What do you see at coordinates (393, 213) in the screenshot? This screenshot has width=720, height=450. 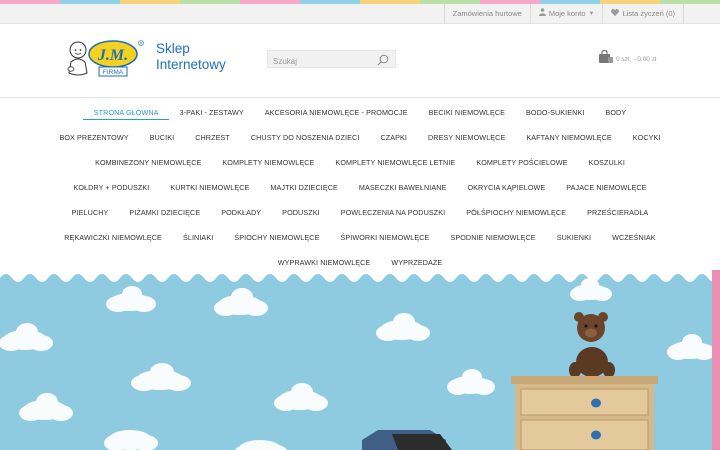 I see `nav-item-powleczenia-na-poduszki: POWLECZENIA NA PODUSZKI` at bounding box center [393, 213].